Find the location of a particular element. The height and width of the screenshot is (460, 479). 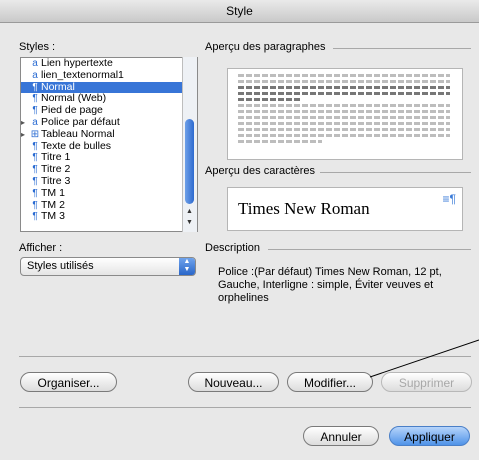

divider-bottom is located at coordinates (245, 407).